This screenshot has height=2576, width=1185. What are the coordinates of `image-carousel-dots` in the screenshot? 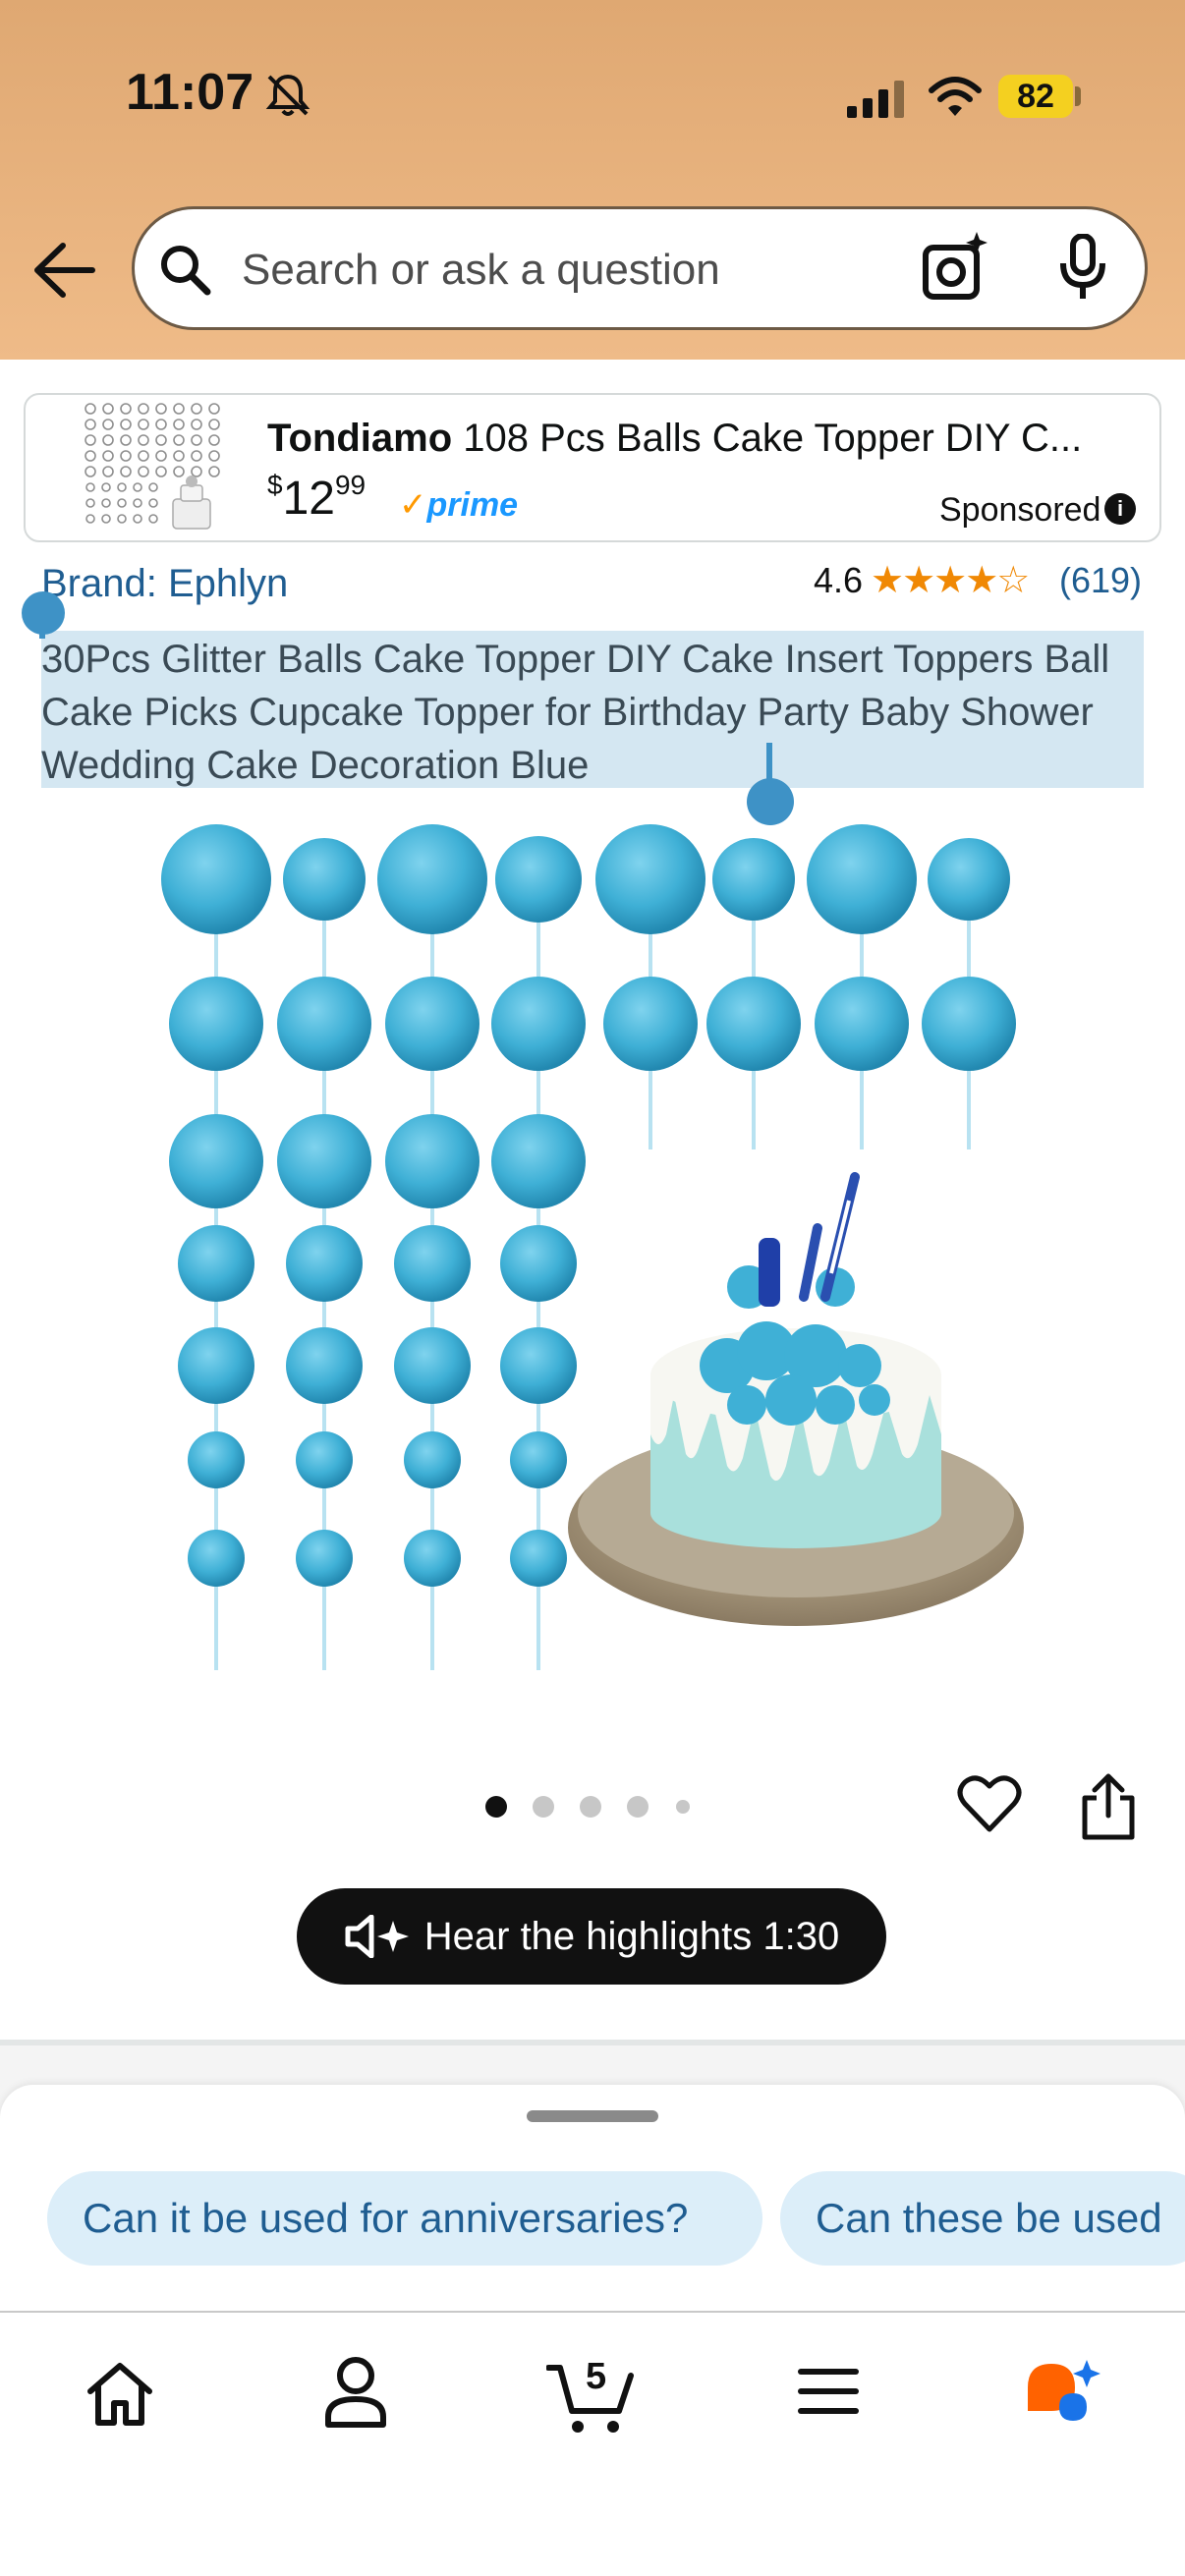 It's located at (594, 1806).